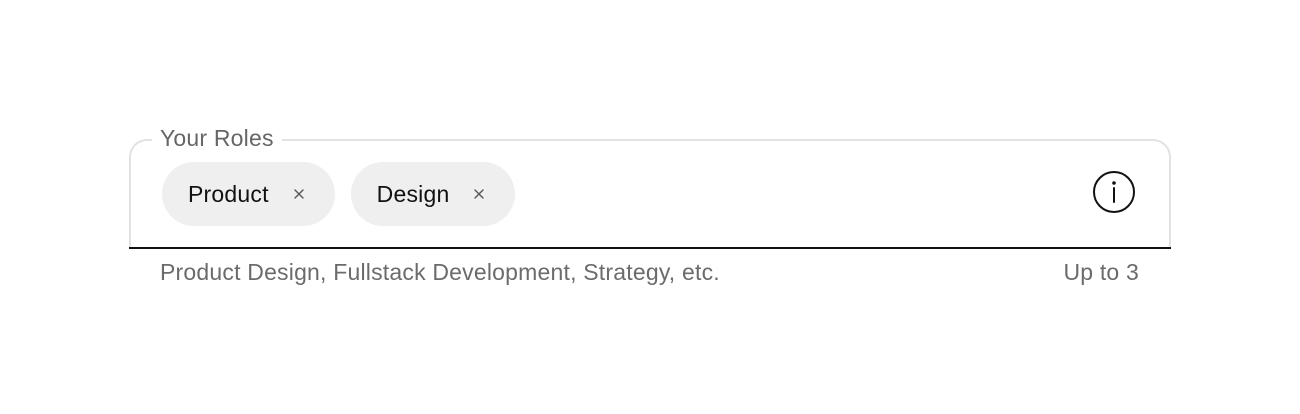 Image resolution: width=1300 pixels, height=414 pixels. What do you see at coordinates (650, 248) in the screenshot?
I see `field-underline` at bounding box center [650, 248].